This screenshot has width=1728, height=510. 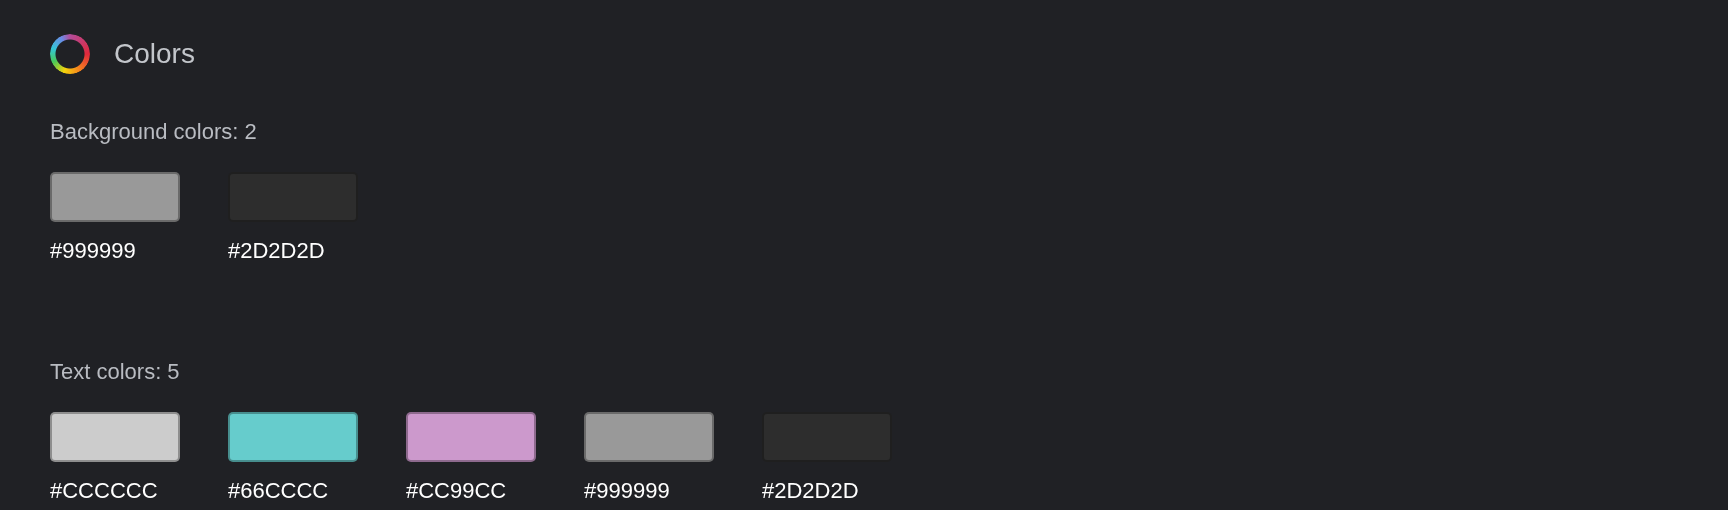 I want to click on section-heading: Background colors: 2, so click(x=154, y=132).